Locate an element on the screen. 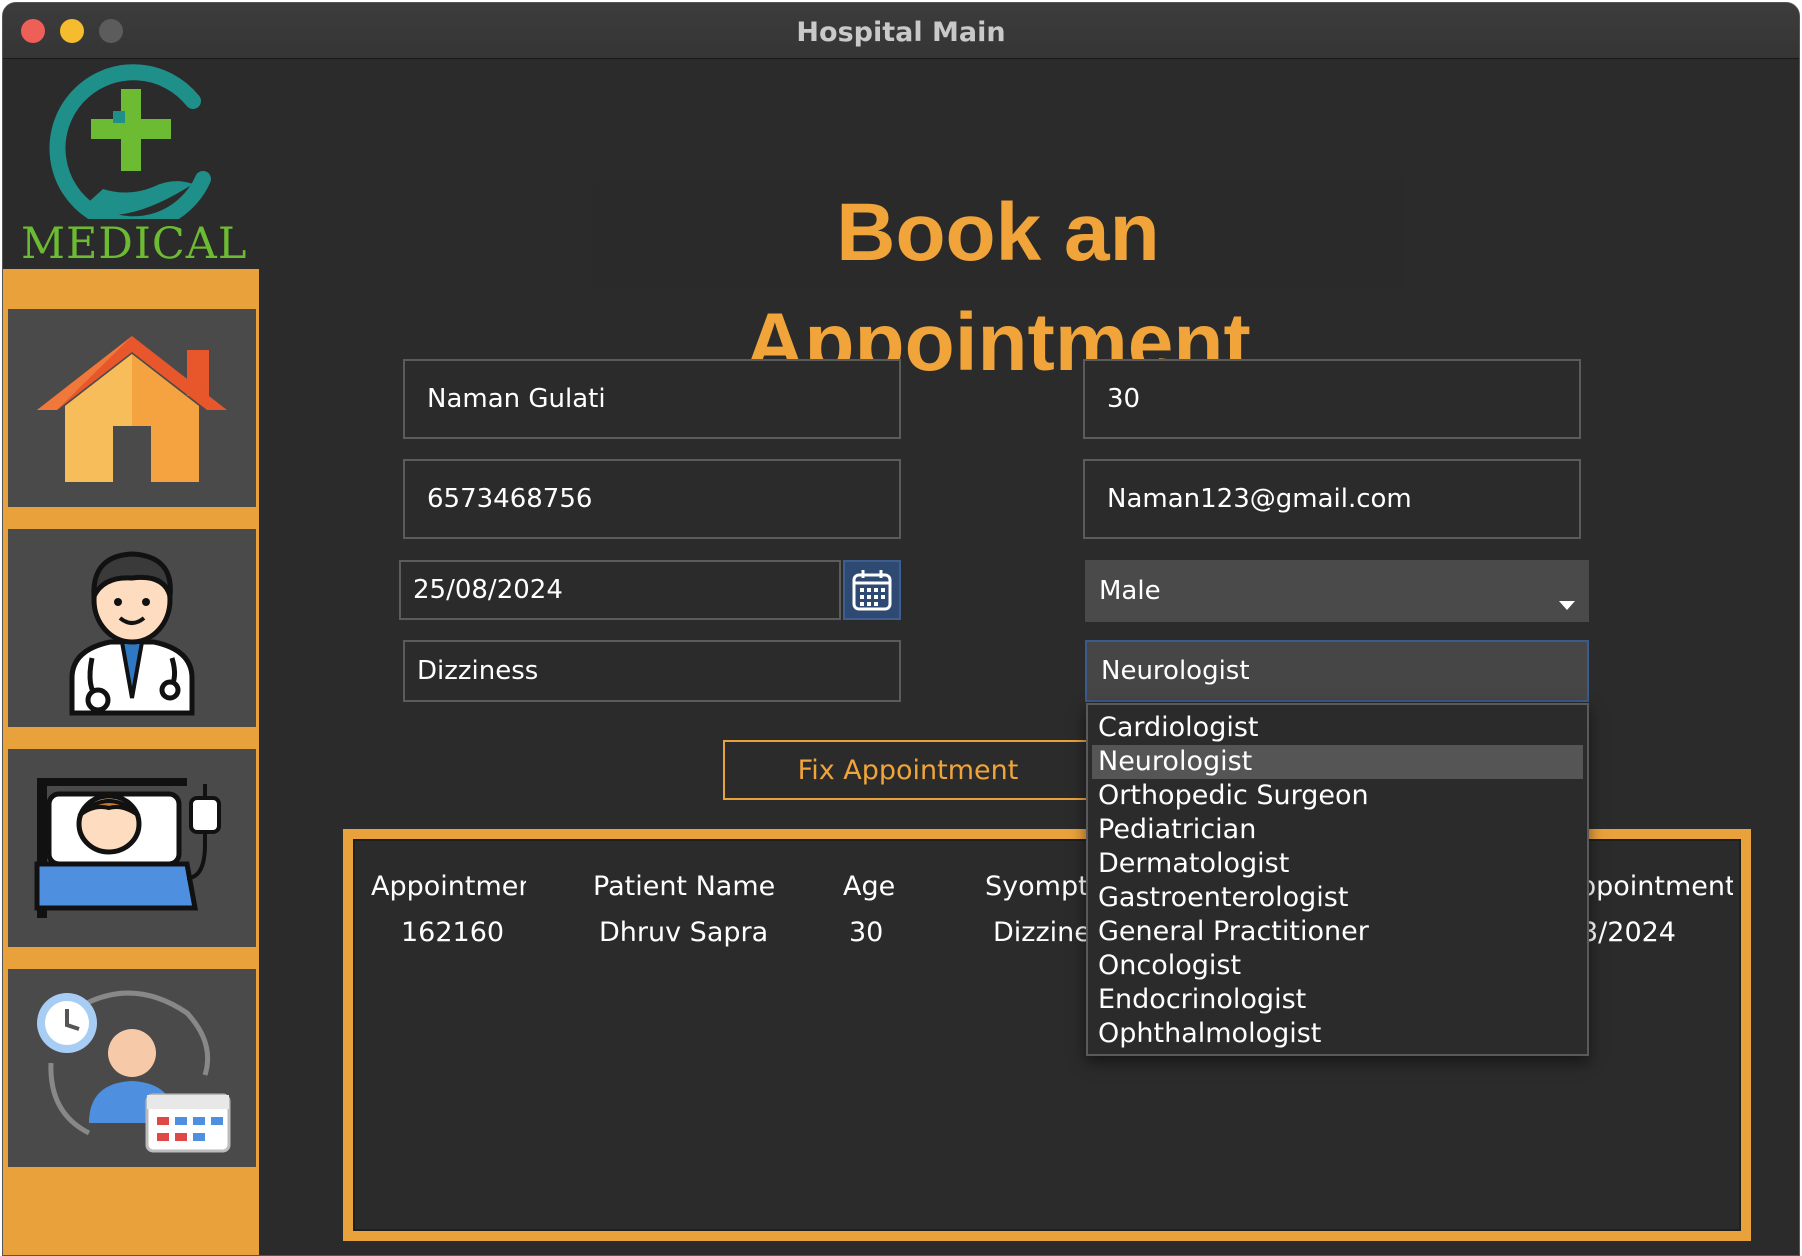  sidebar-item-home is located at coordinates (132, 408).